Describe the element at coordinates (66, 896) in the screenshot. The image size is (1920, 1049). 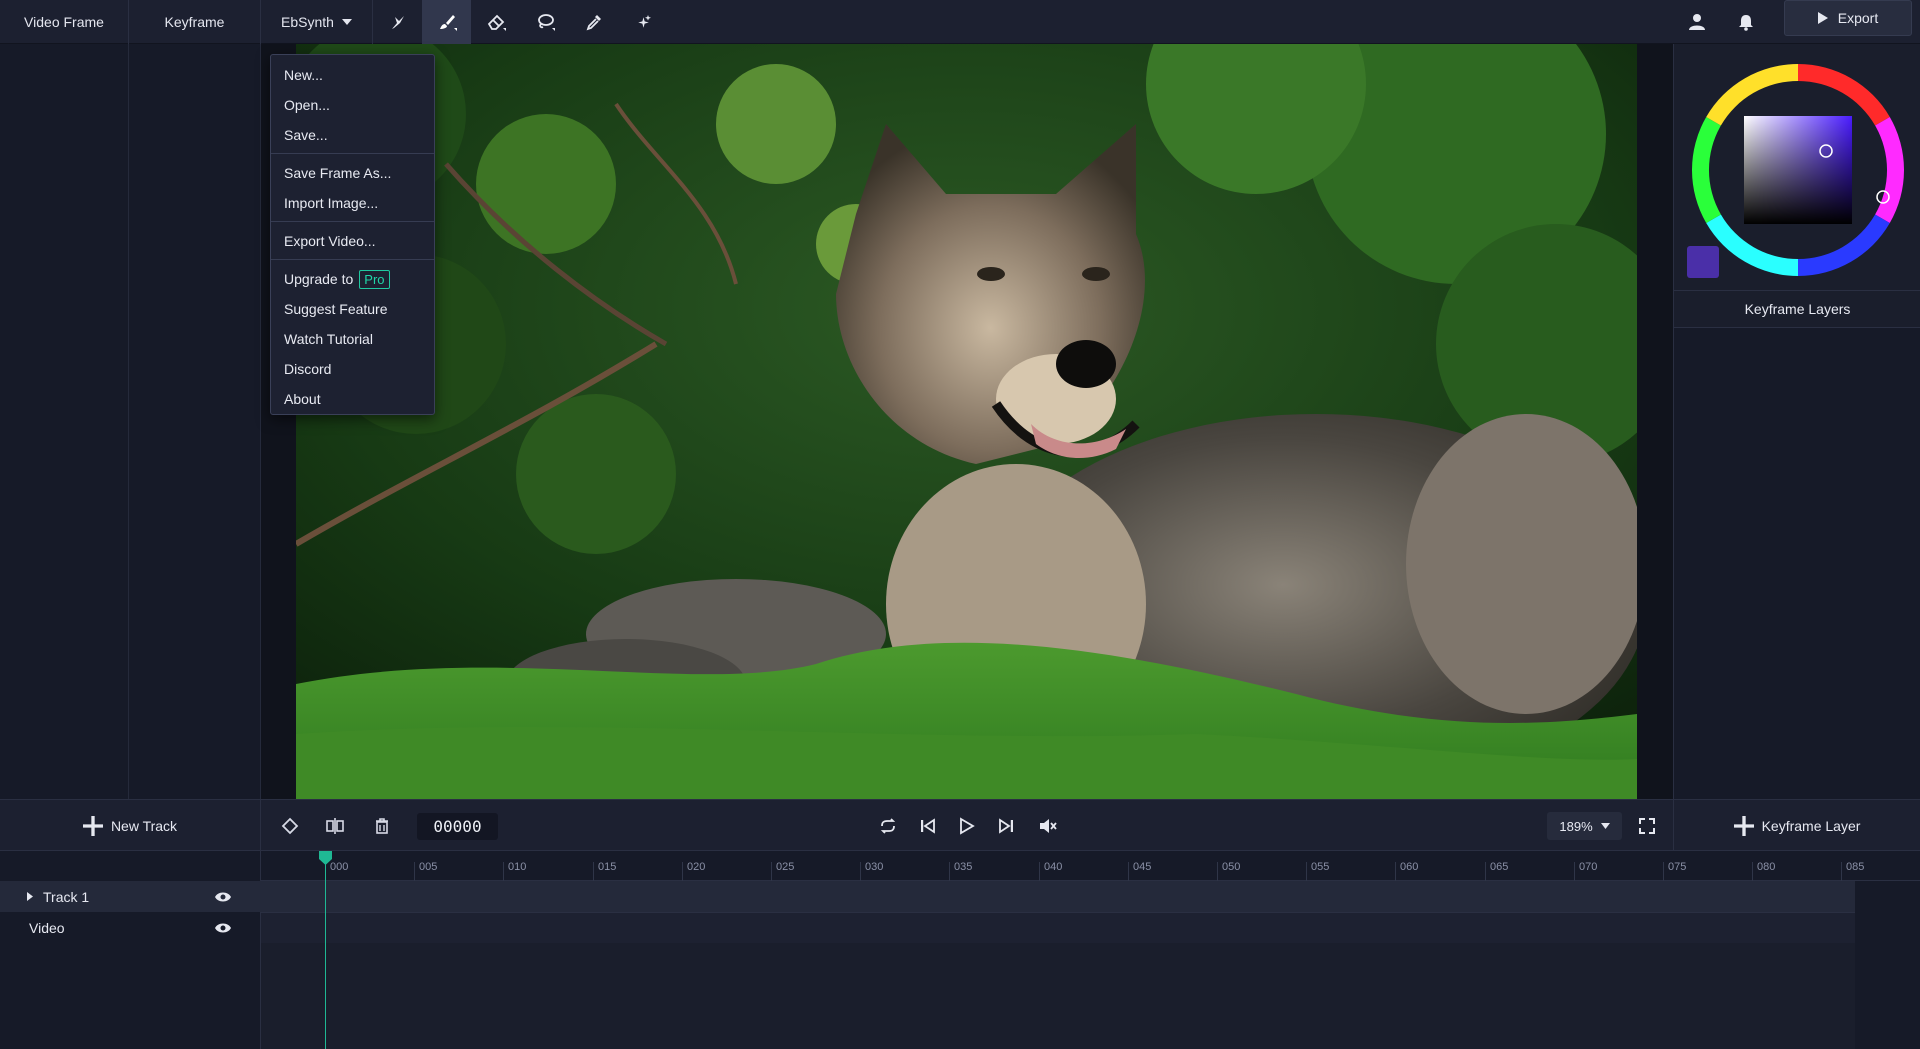
I see `track-label: Track 1` at that location.